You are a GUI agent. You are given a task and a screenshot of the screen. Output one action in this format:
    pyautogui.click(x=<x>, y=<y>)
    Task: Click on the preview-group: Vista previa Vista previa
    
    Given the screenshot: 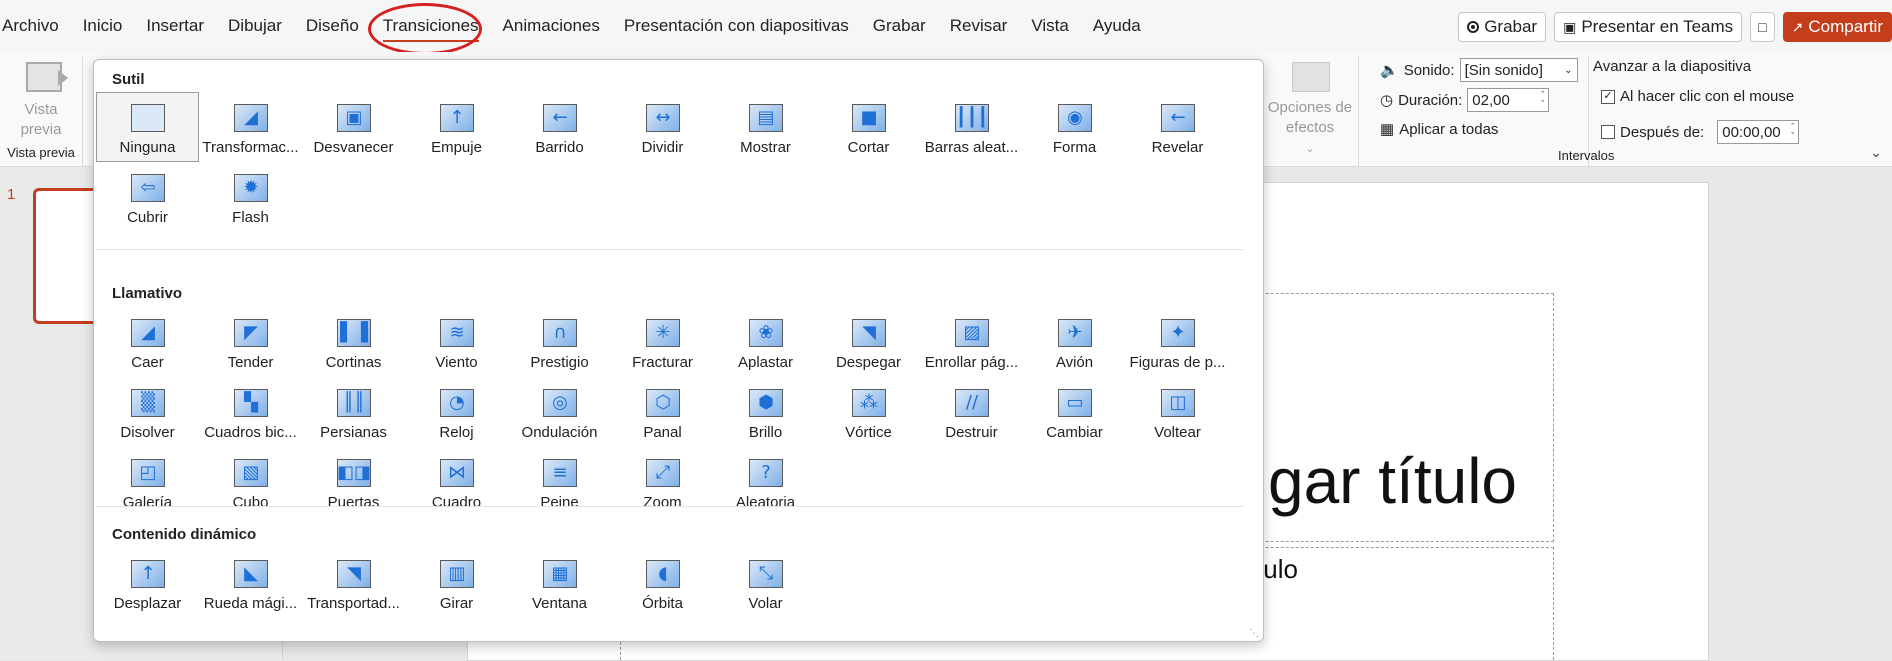 What is the action you would take?
    pyautogui.click(x=41, y=111)
    